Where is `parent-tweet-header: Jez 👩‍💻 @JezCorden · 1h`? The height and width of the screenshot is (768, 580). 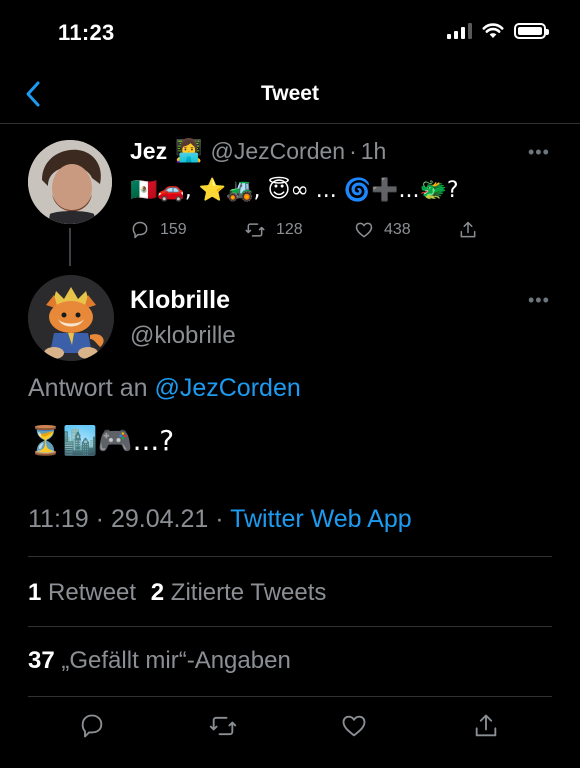
parent-tweet-header: Jez 👩‍💻 @JezCorden · 1h is located at coordinates (258, 151).